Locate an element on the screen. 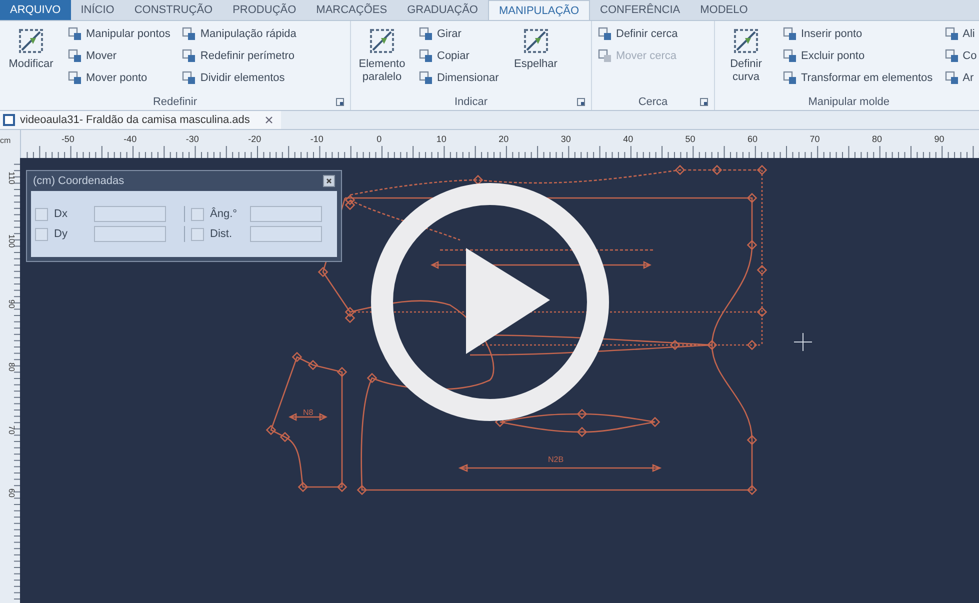  vertical-ruler: 110 100 90 80 70 60 is located at coordinates (10, 380).